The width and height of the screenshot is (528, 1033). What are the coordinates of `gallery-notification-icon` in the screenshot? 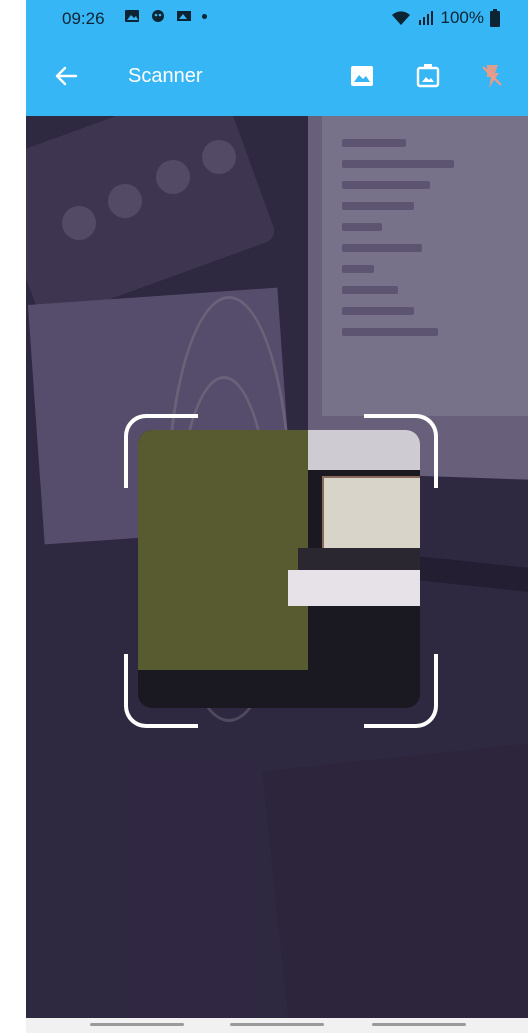 It's located at (184, 16).